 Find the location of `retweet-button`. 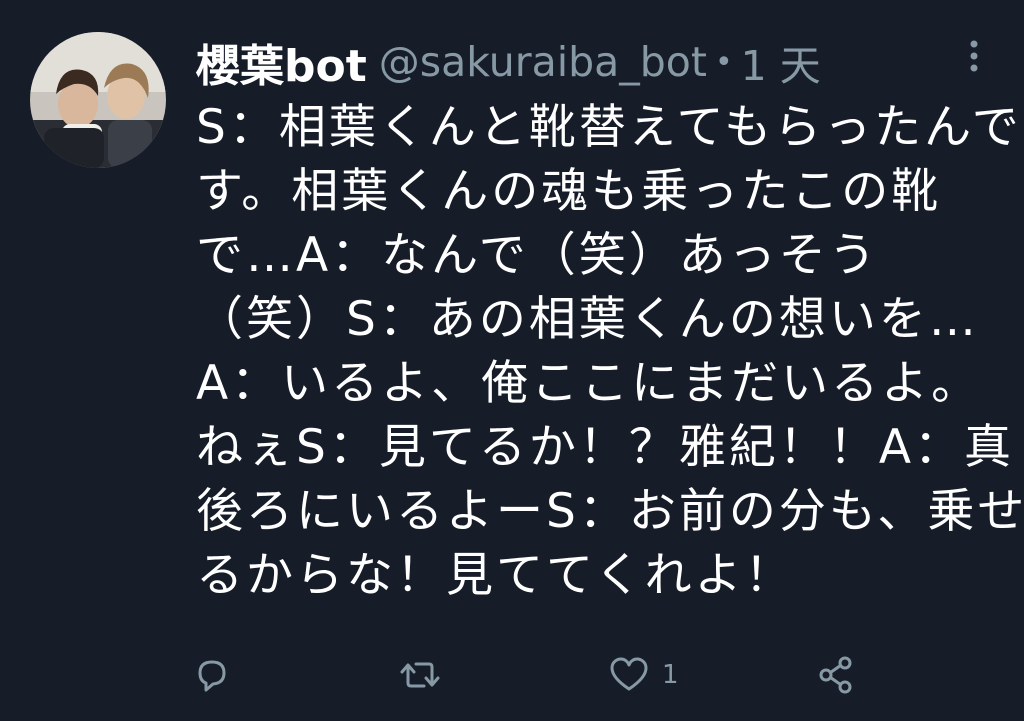

retweet-button is located at coordinates (420, 675).